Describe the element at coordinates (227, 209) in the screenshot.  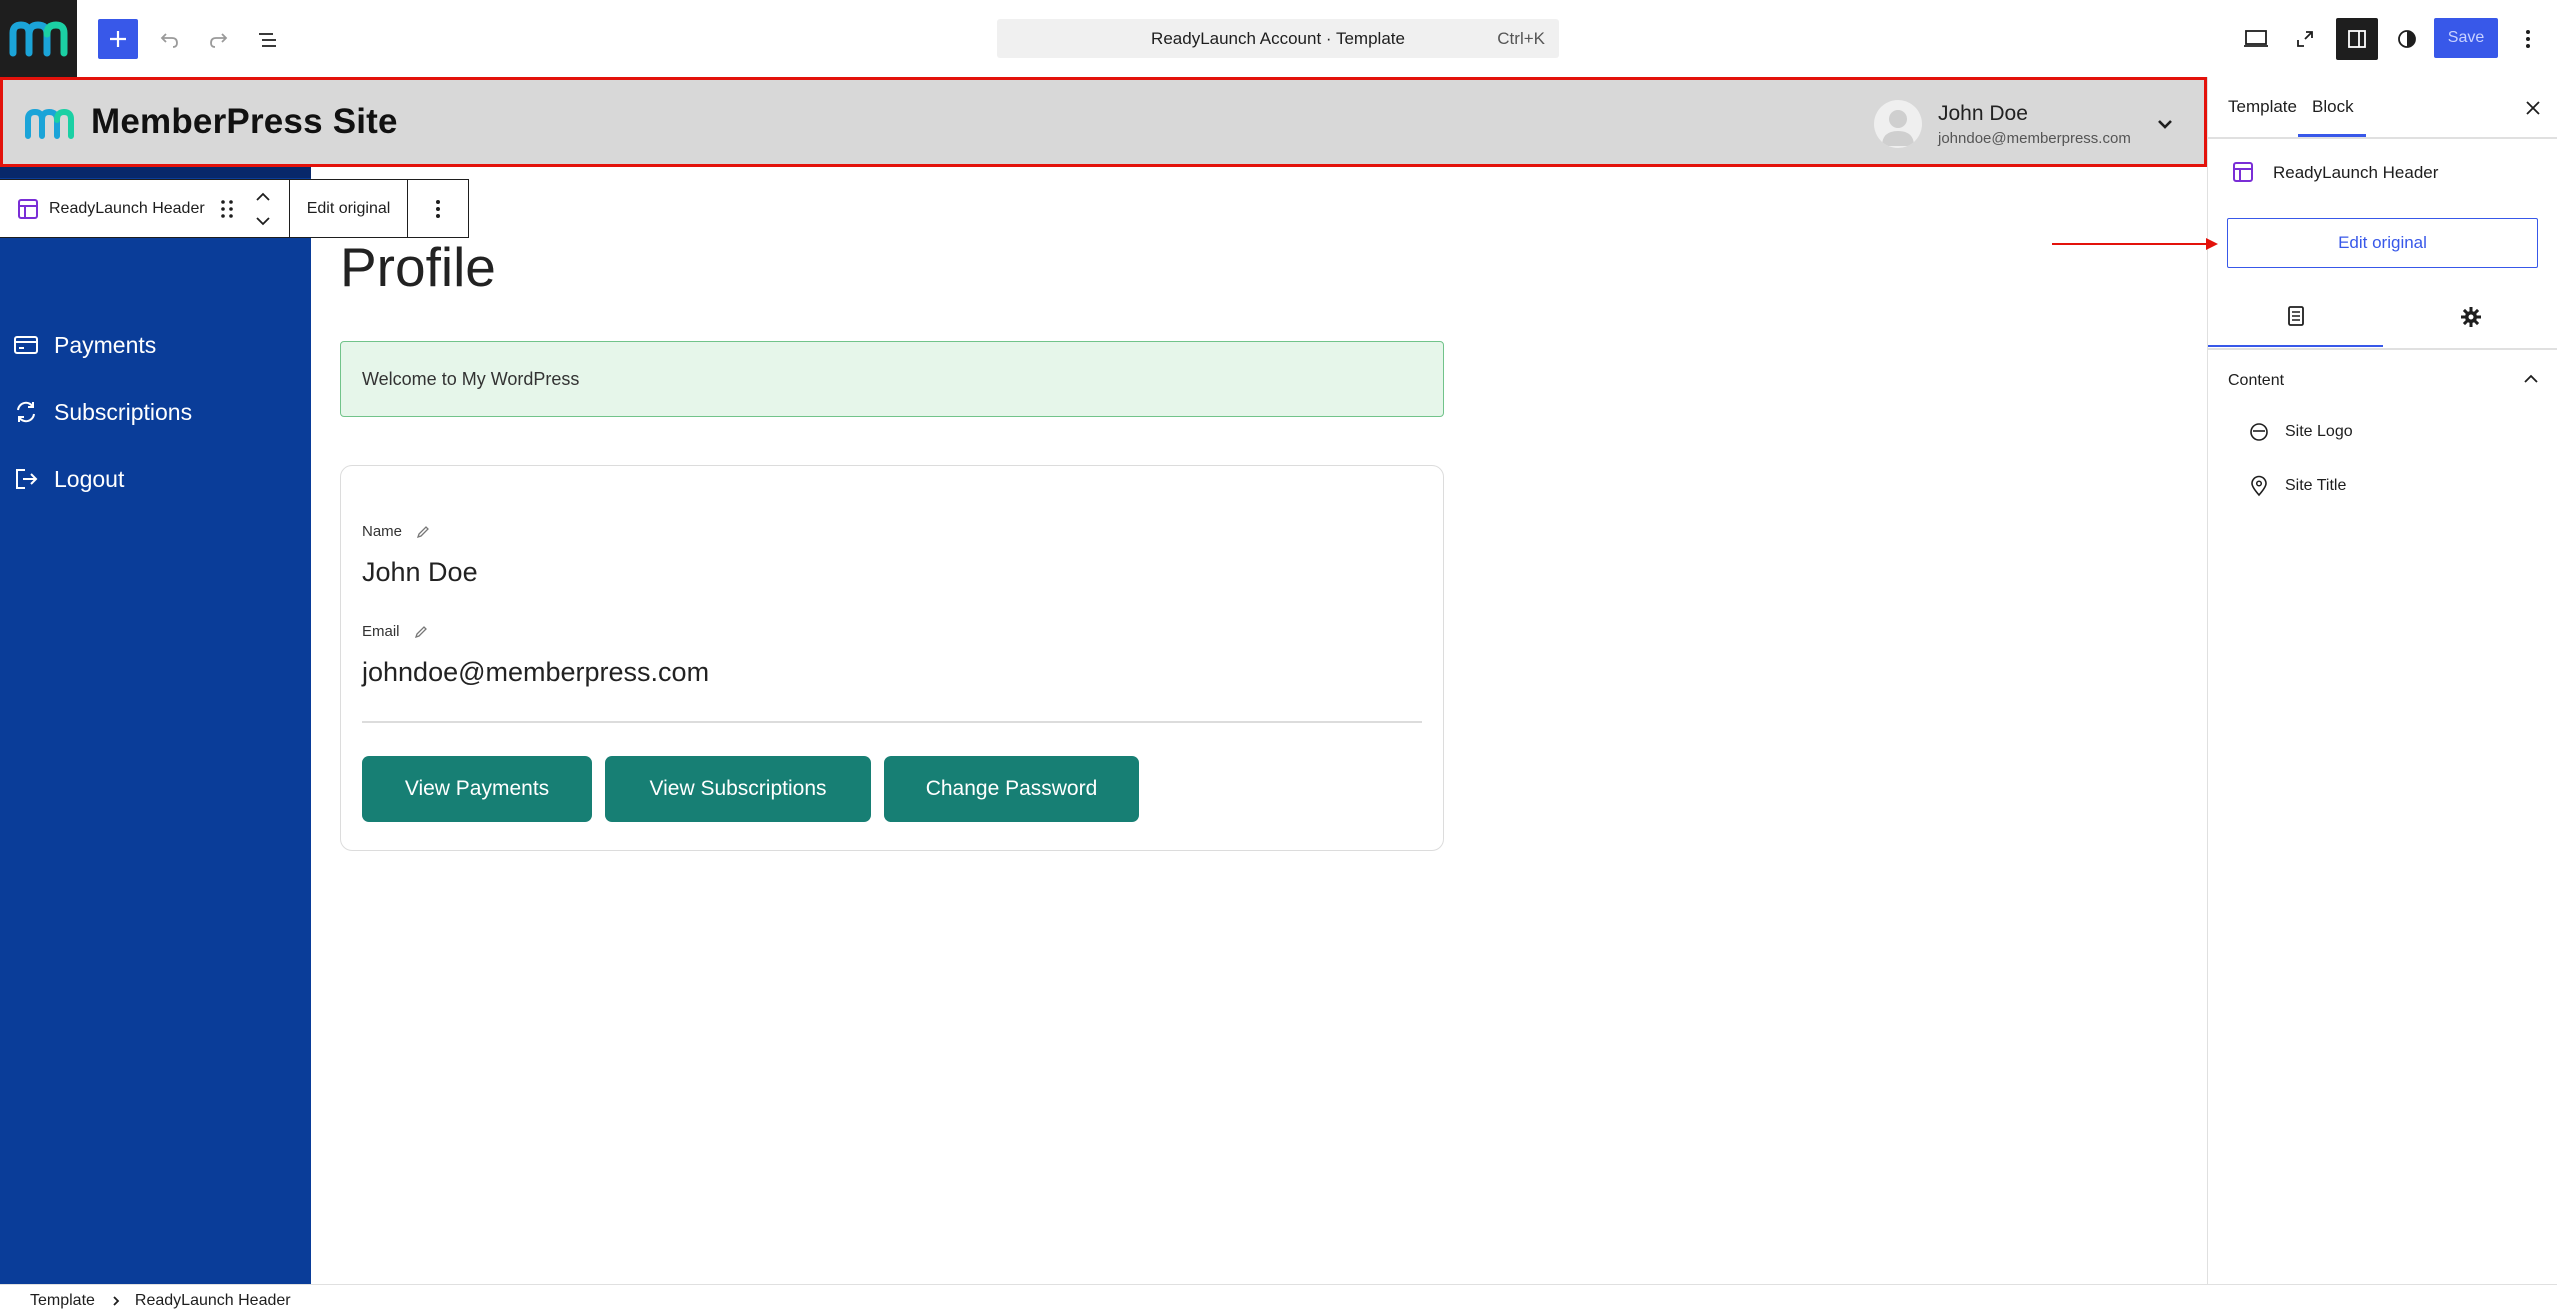
I see `drag-handle-icon` at that location.